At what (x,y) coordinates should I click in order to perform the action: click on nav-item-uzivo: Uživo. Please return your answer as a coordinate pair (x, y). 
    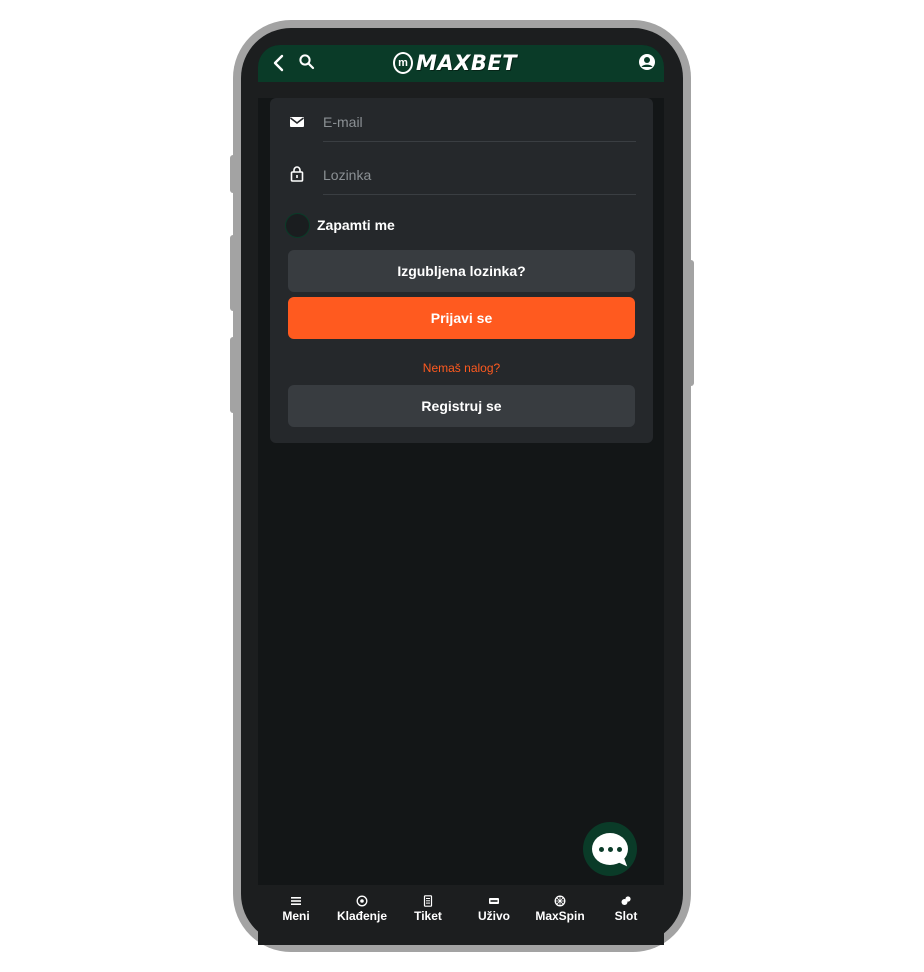
    Looking at the image, I should click on (494, 909).